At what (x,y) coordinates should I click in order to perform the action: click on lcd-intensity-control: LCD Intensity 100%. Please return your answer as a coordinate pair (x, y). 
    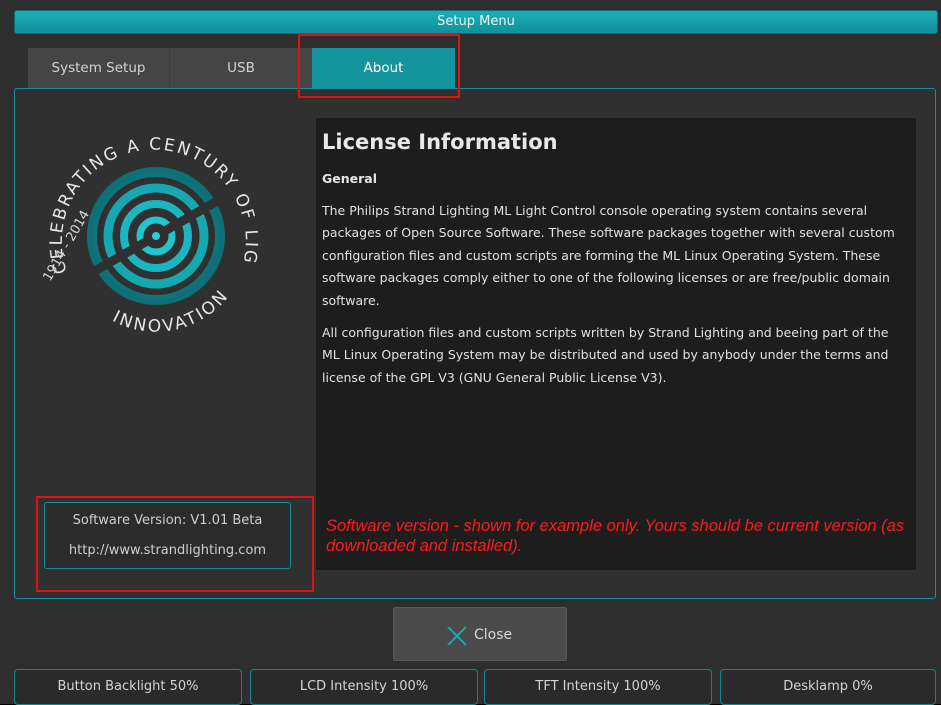
    Looking at the image, I should click on (364, 687).